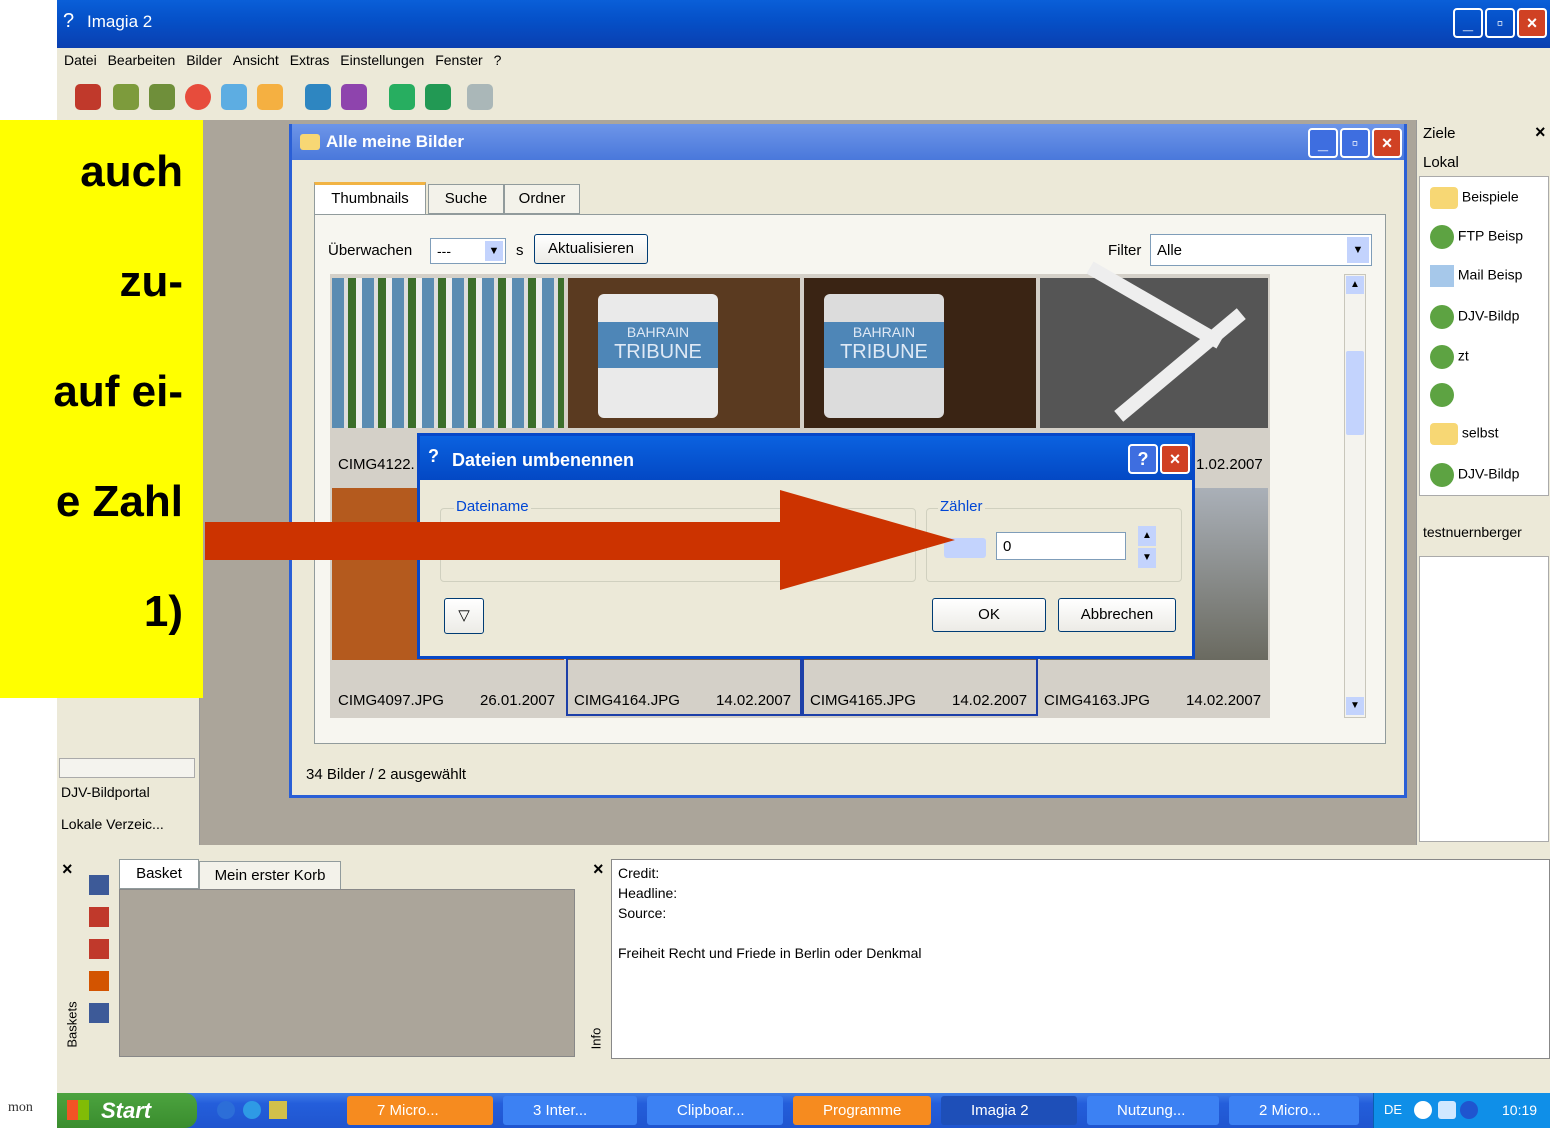 The height and width of the screenshot is (1128, 1550). What do you see at coordinates (1355, 496) in the screenshot?
I see `thumbnail-scrollbar: ▲ ▼` at bounding box center [1355, 496].